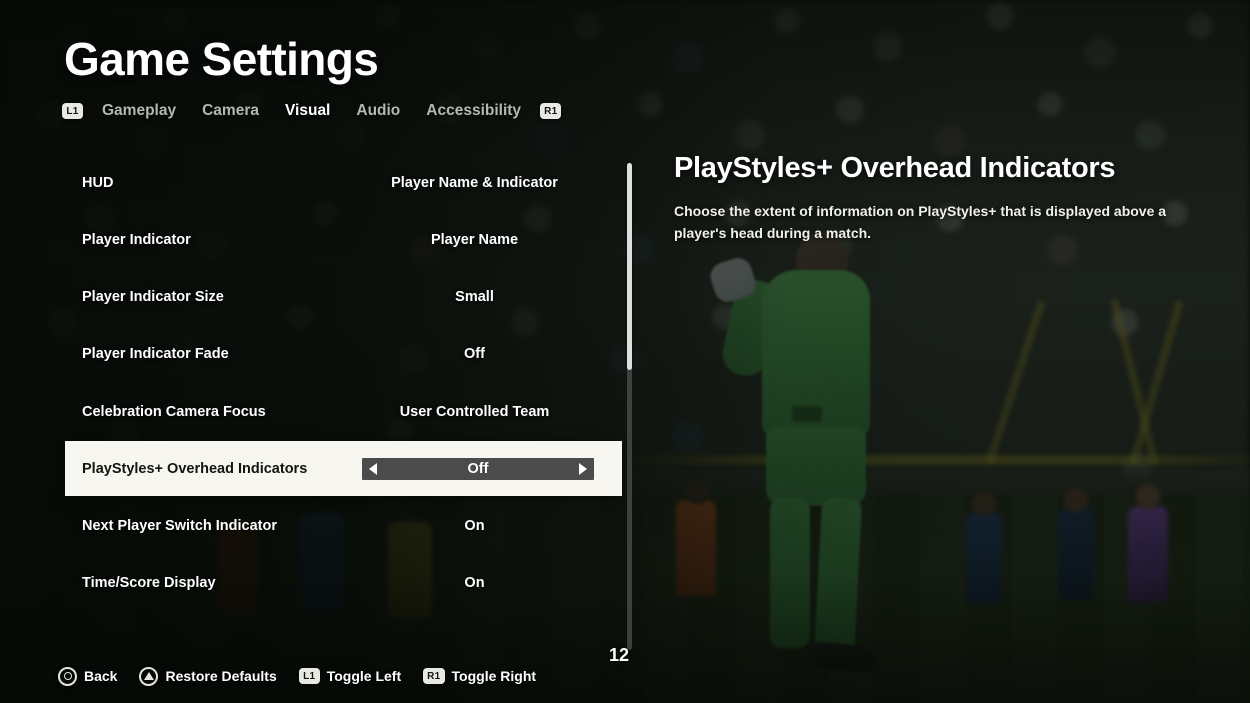 The image size is (1250, 703). I want to click on setting-value-spinner: Off, so click(478, 468).